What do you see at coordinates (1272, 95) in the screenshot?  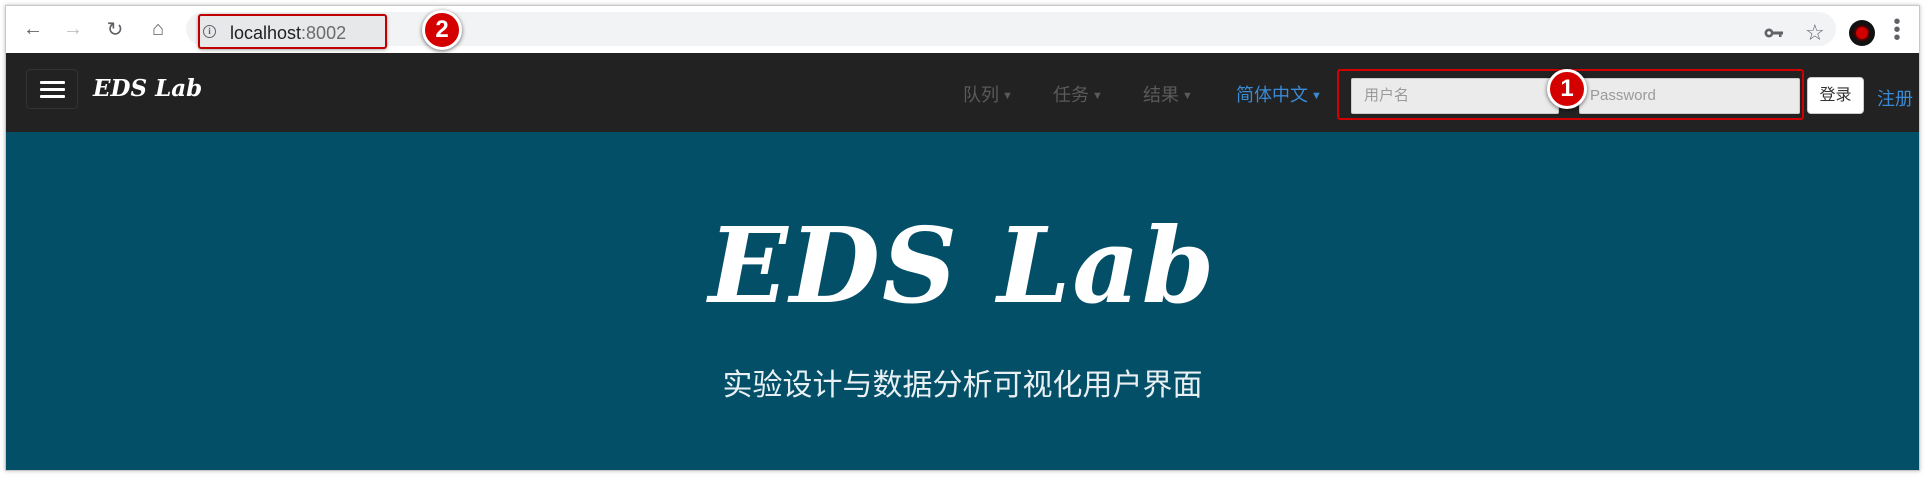 I see `language-label: 简体中文` at bounding box center [1272, 95].